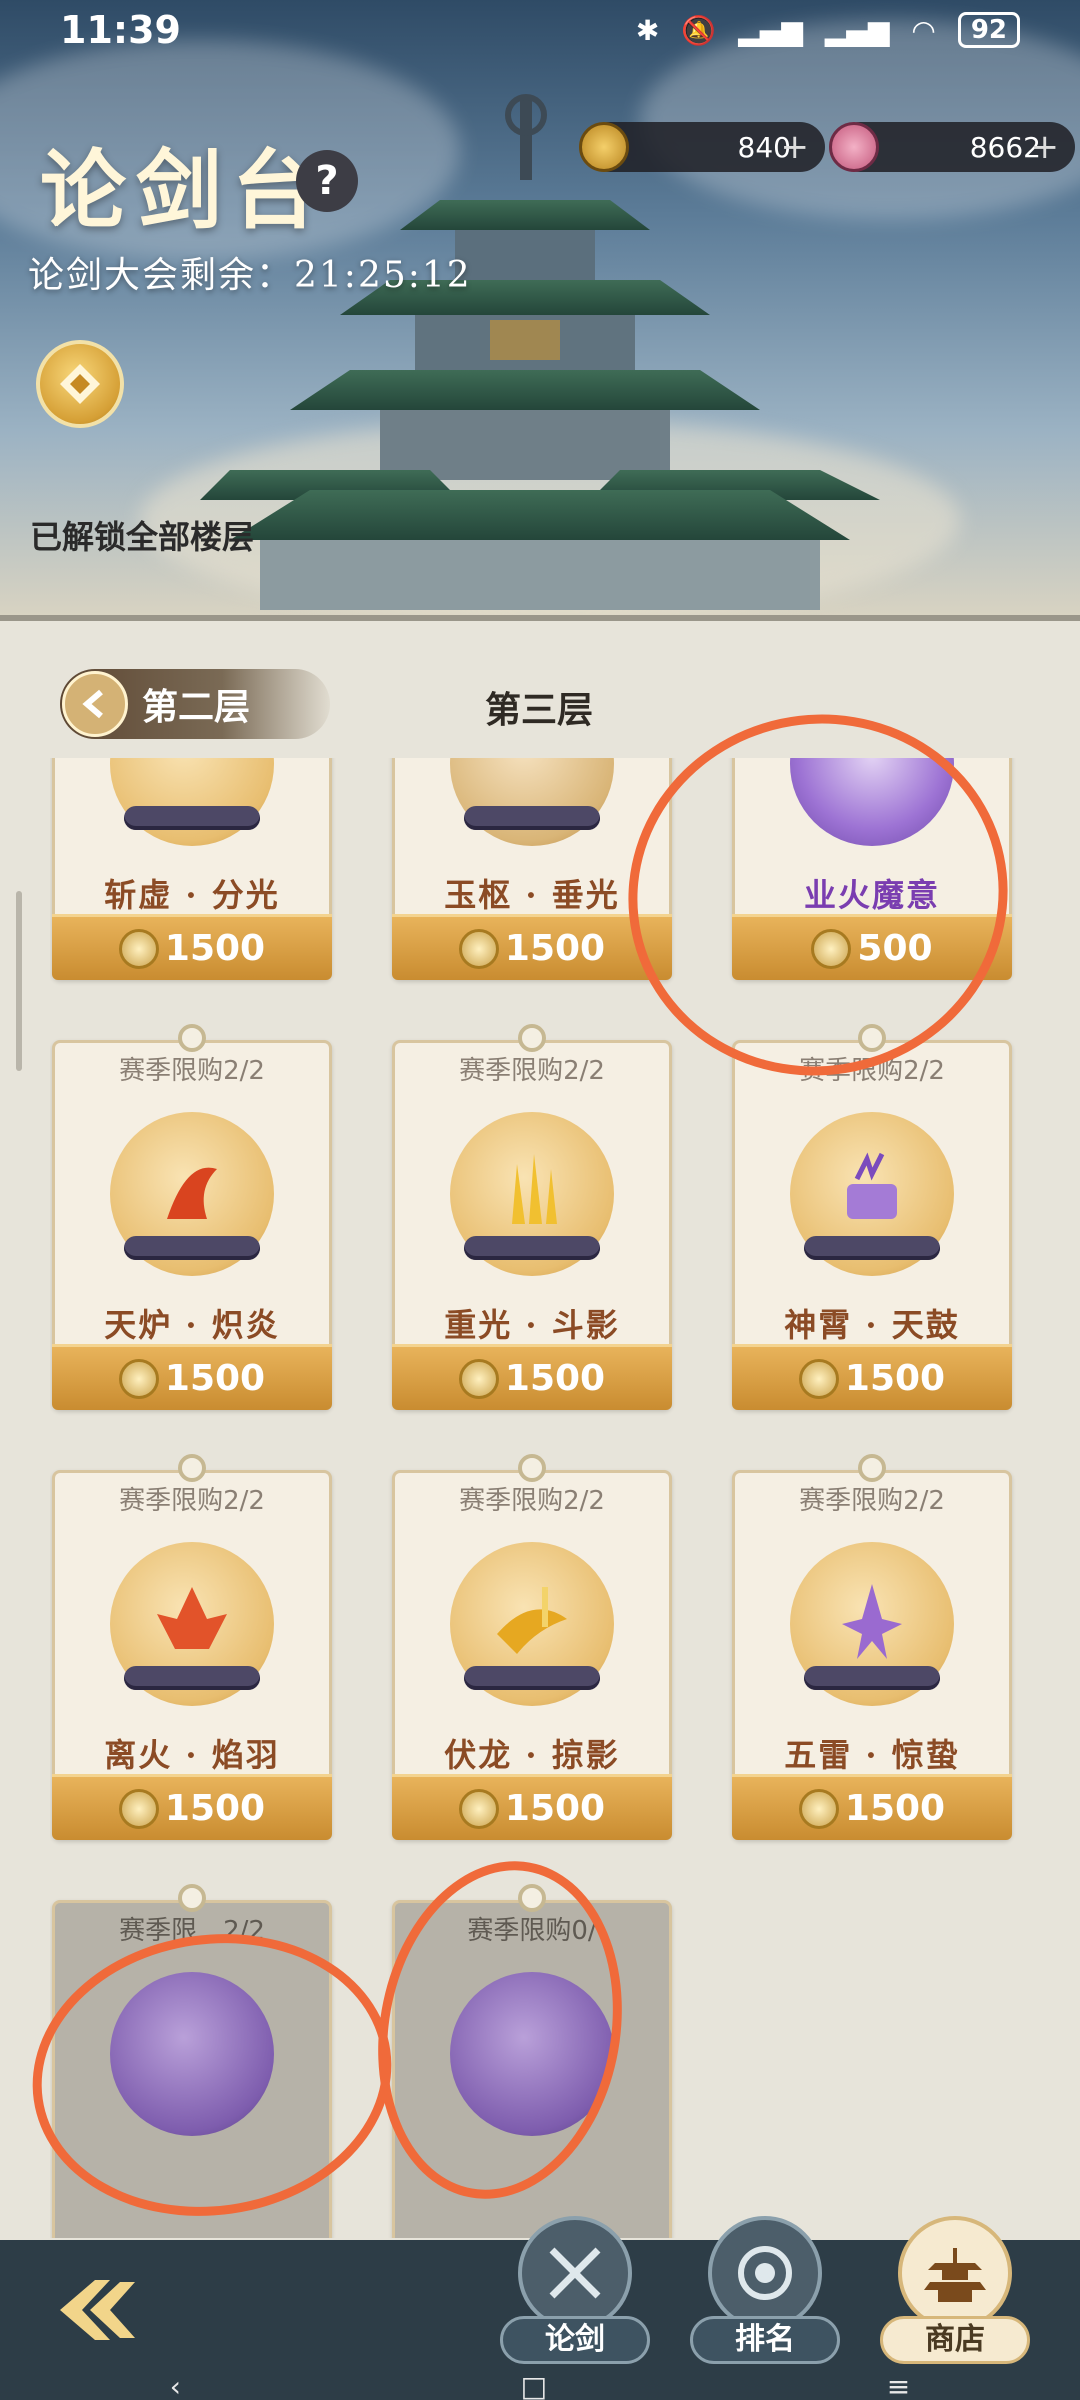 The height and width of the screenshot is (2400, 1080). What do you see at coordinates (192, 1217) in the screenshot?
I see `shop-item-card: 赛季限购2/2 天炉 · 炽炎 1500` at bounding box center [192, 1217].